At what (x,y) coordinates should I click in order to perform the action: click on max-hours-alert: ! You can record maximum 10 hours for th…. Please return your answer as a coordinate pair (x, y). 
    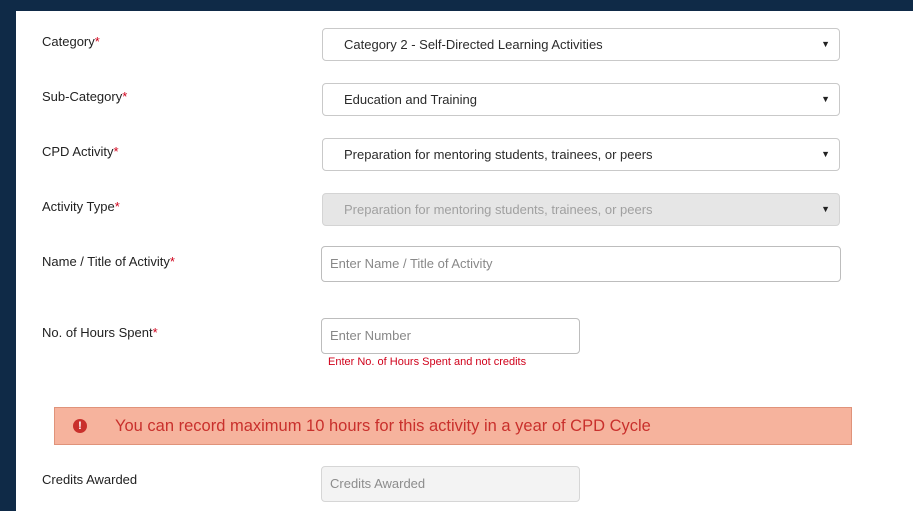
    Looking at the image, I should click on (453, 426).